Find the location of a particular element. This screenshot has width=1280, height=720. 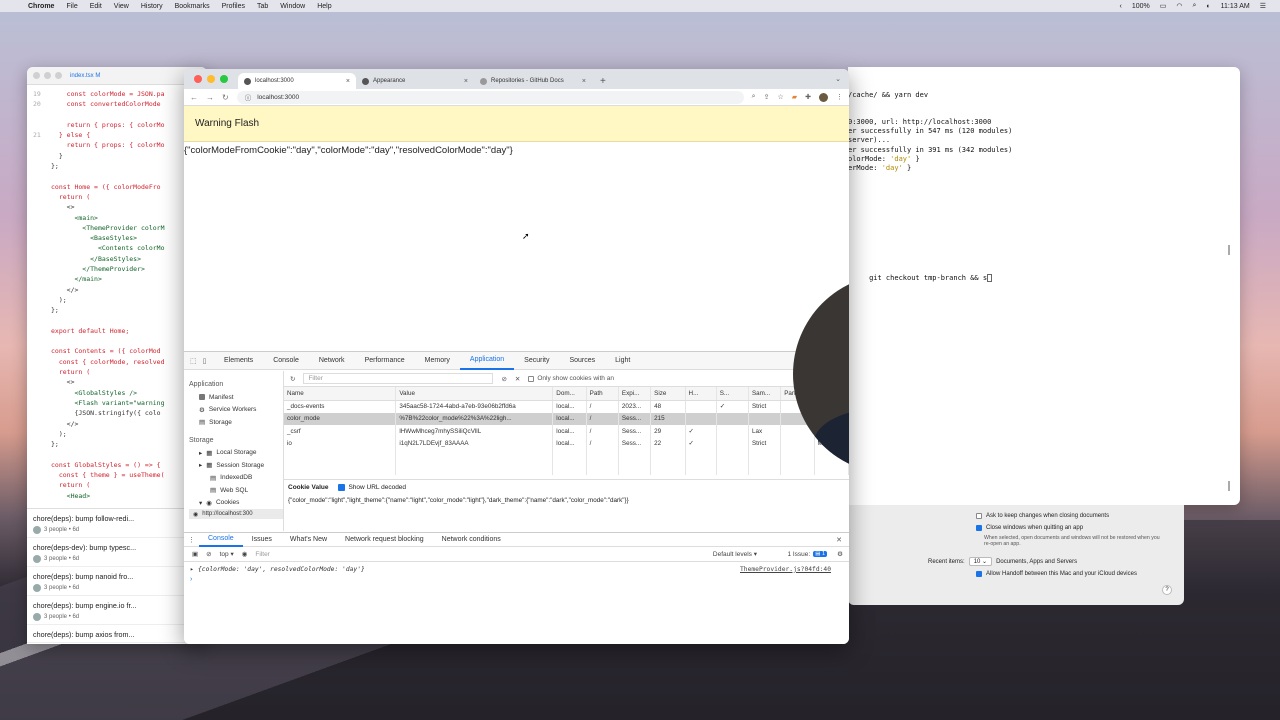

triangle-right-icon: ▸ is located at coordinates (200, 465).